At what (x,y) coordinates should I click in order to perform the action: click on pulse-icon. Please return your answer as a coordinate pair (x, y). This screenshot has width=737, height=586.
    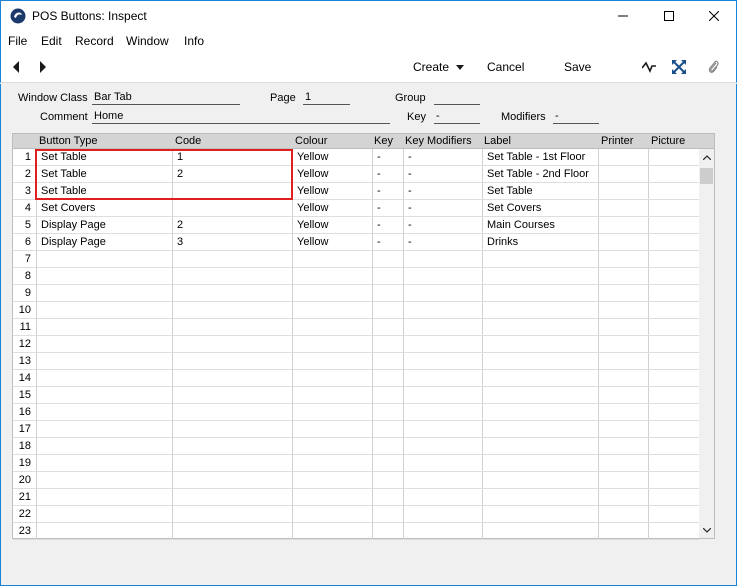
    Looking at the image, I should click on (649, 67).